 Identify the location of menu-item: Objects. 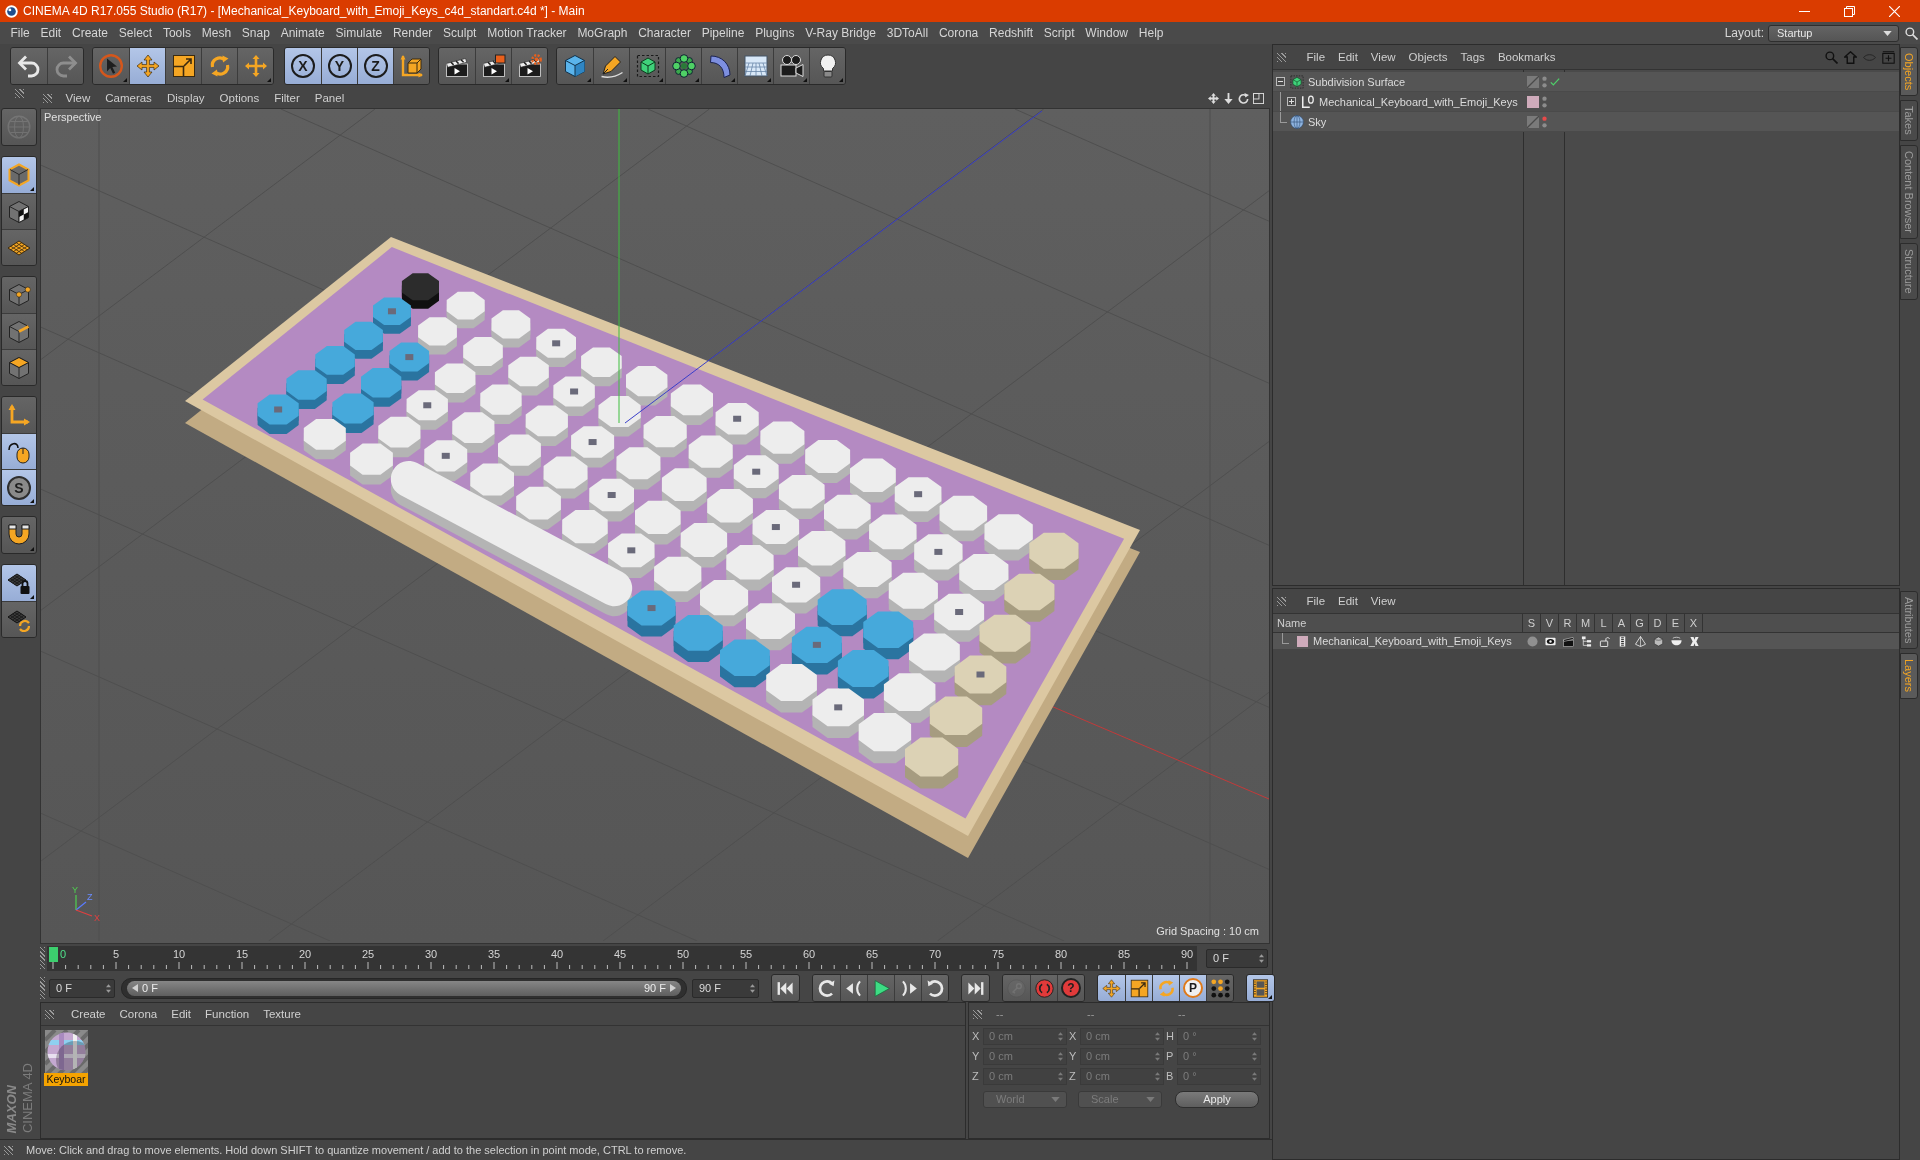
(1428, 57).